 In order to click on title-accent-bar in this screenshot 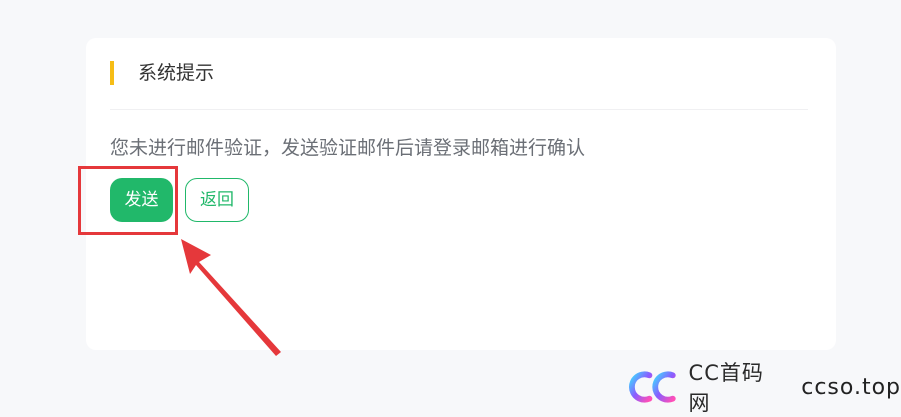, I will do `click(112, 73)`.